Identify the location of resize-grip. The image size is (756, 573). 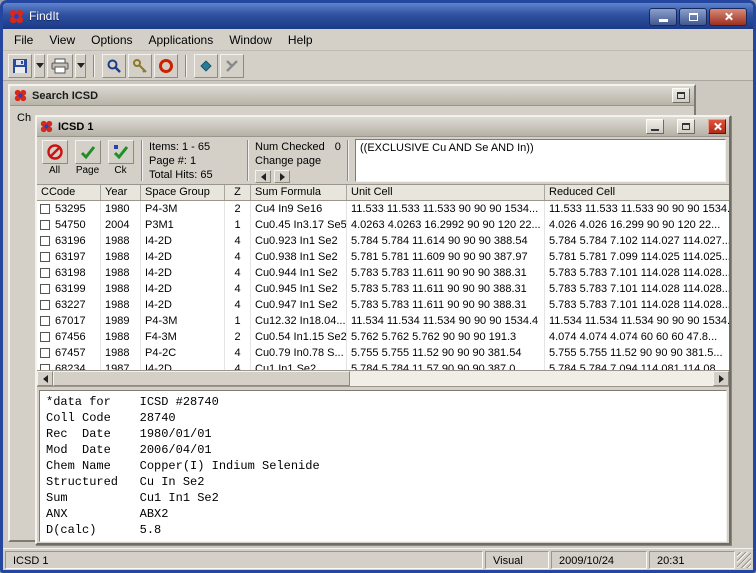
(744, 559).